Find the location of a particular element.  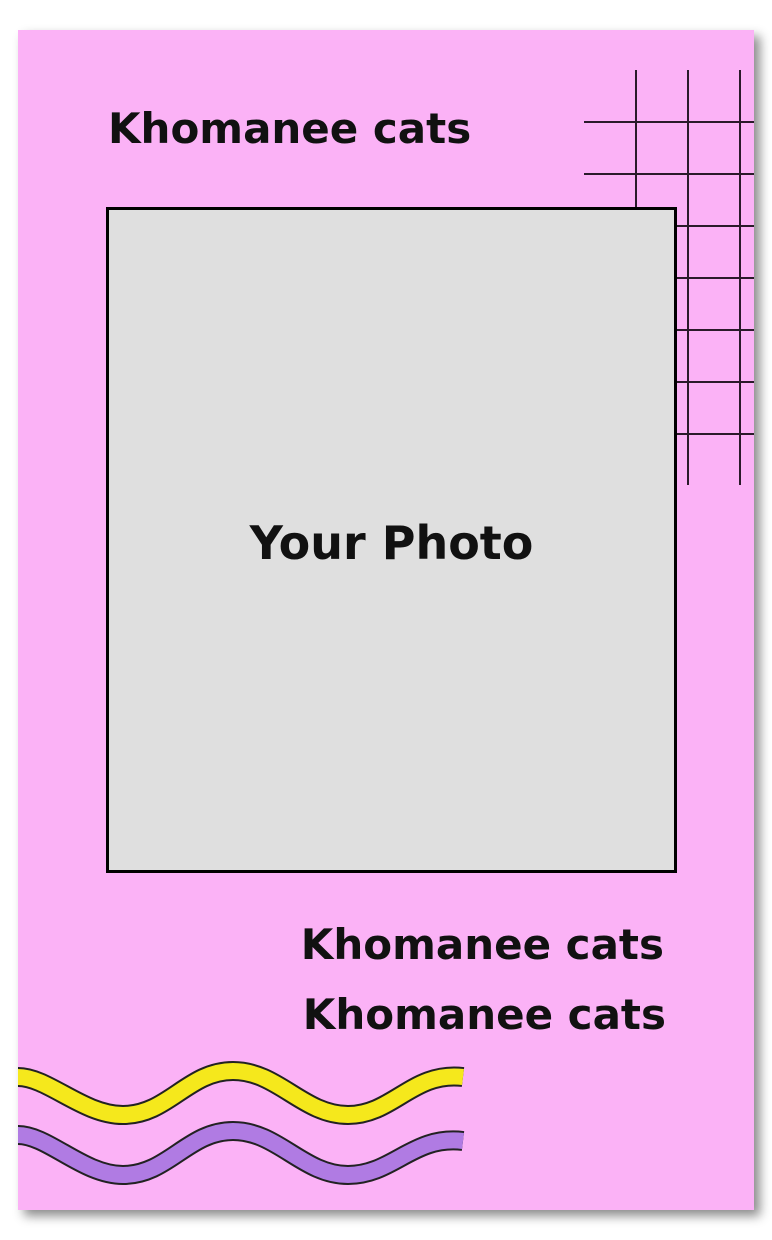

title-bottom-1: Khomanee cats is located at coordinates (482, 944).